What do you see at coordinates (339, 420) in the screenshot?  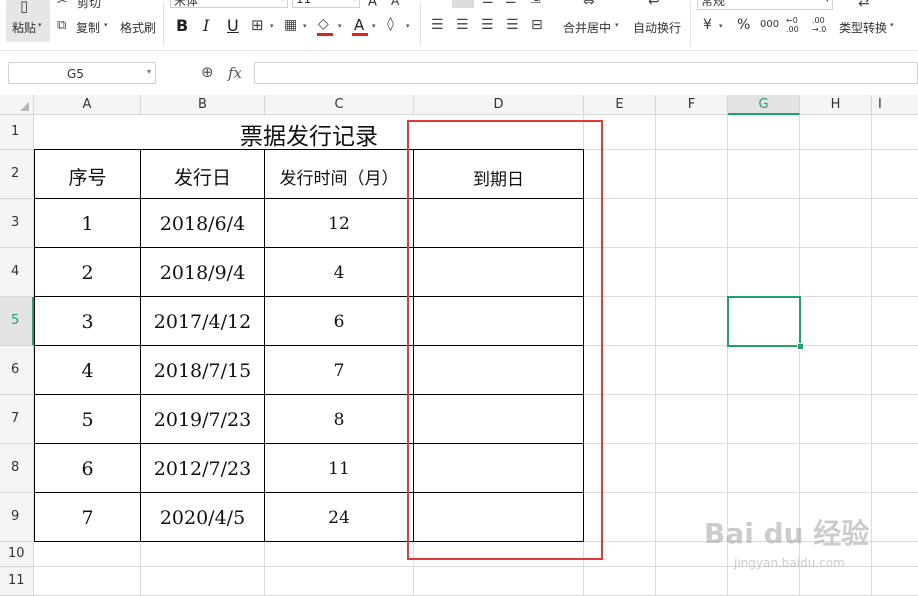 I see `cell-months: 8` at bounding box center [339, 420].